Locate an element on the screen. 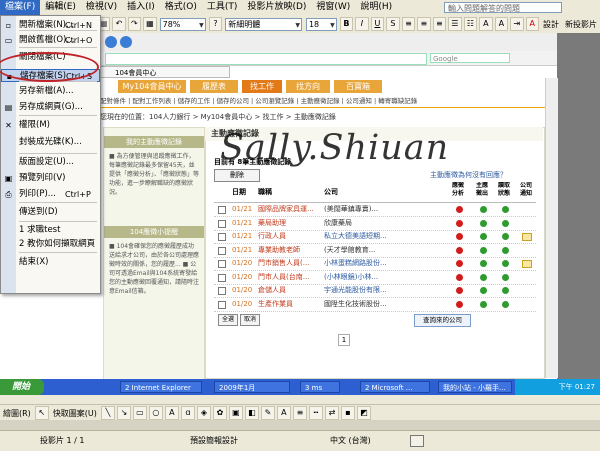 The width and height of the screenshot is (600, 451). tab-direction: 找方向 is located at coordinates (308, 86).